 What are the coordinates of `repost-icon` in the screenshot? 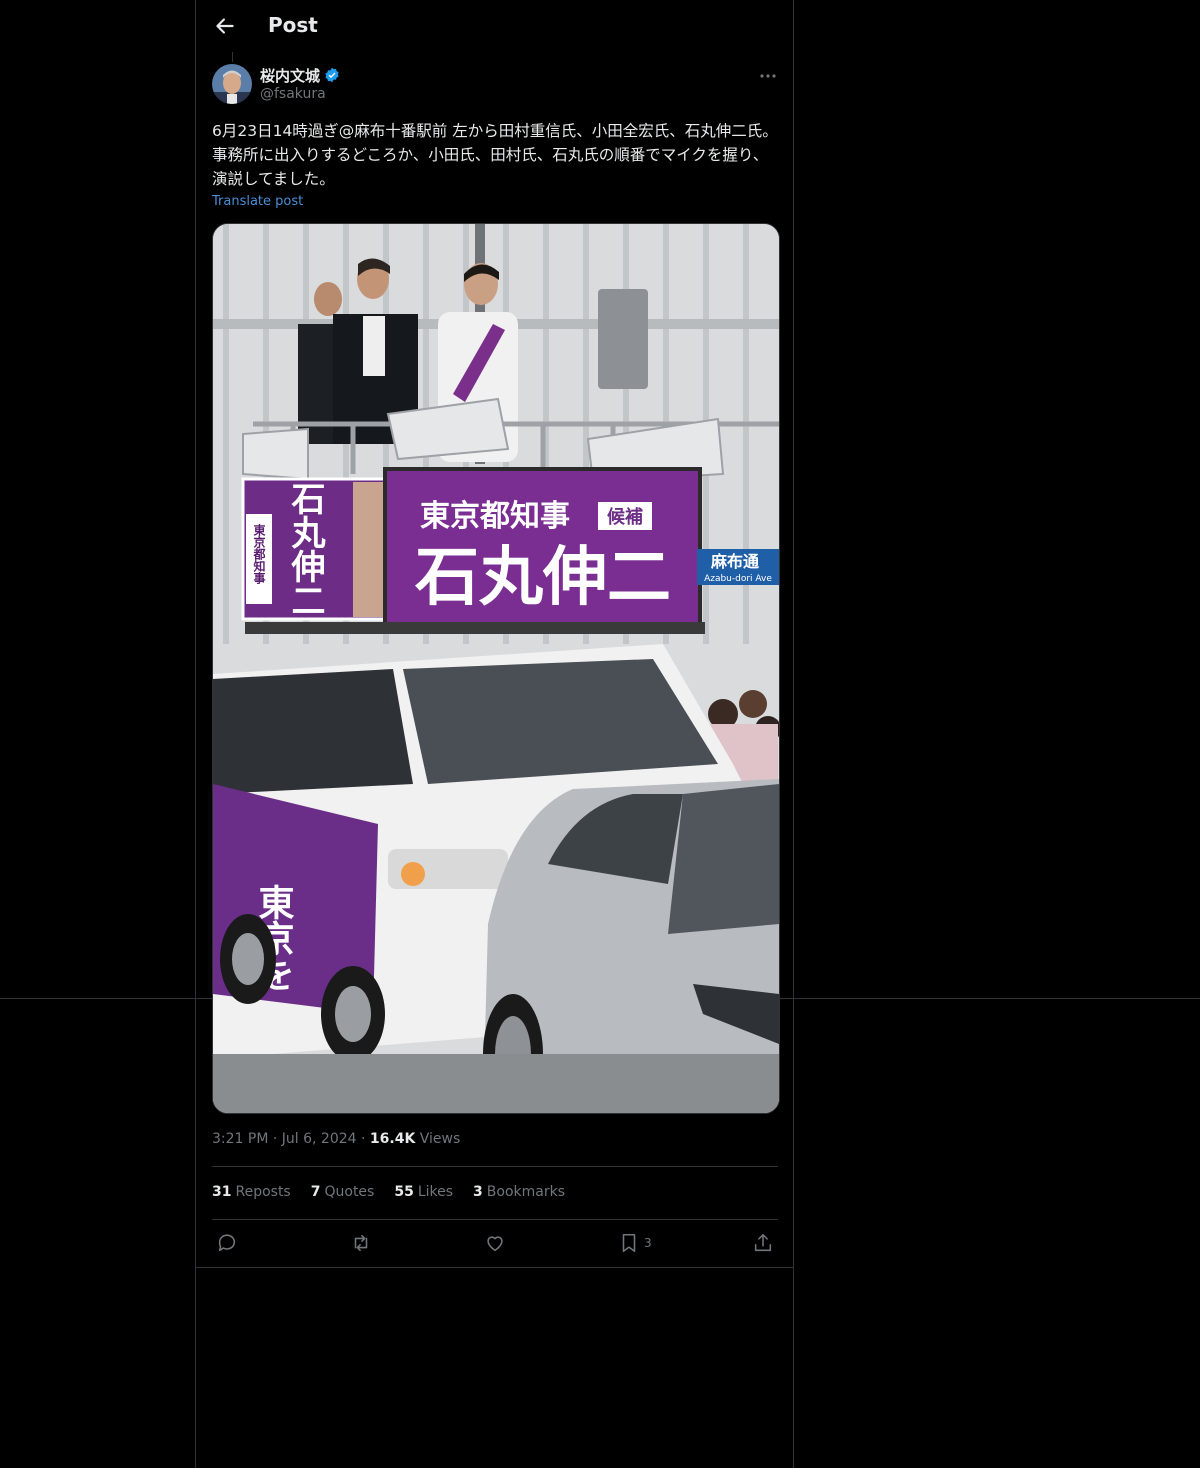 It's located at (361, 1243).